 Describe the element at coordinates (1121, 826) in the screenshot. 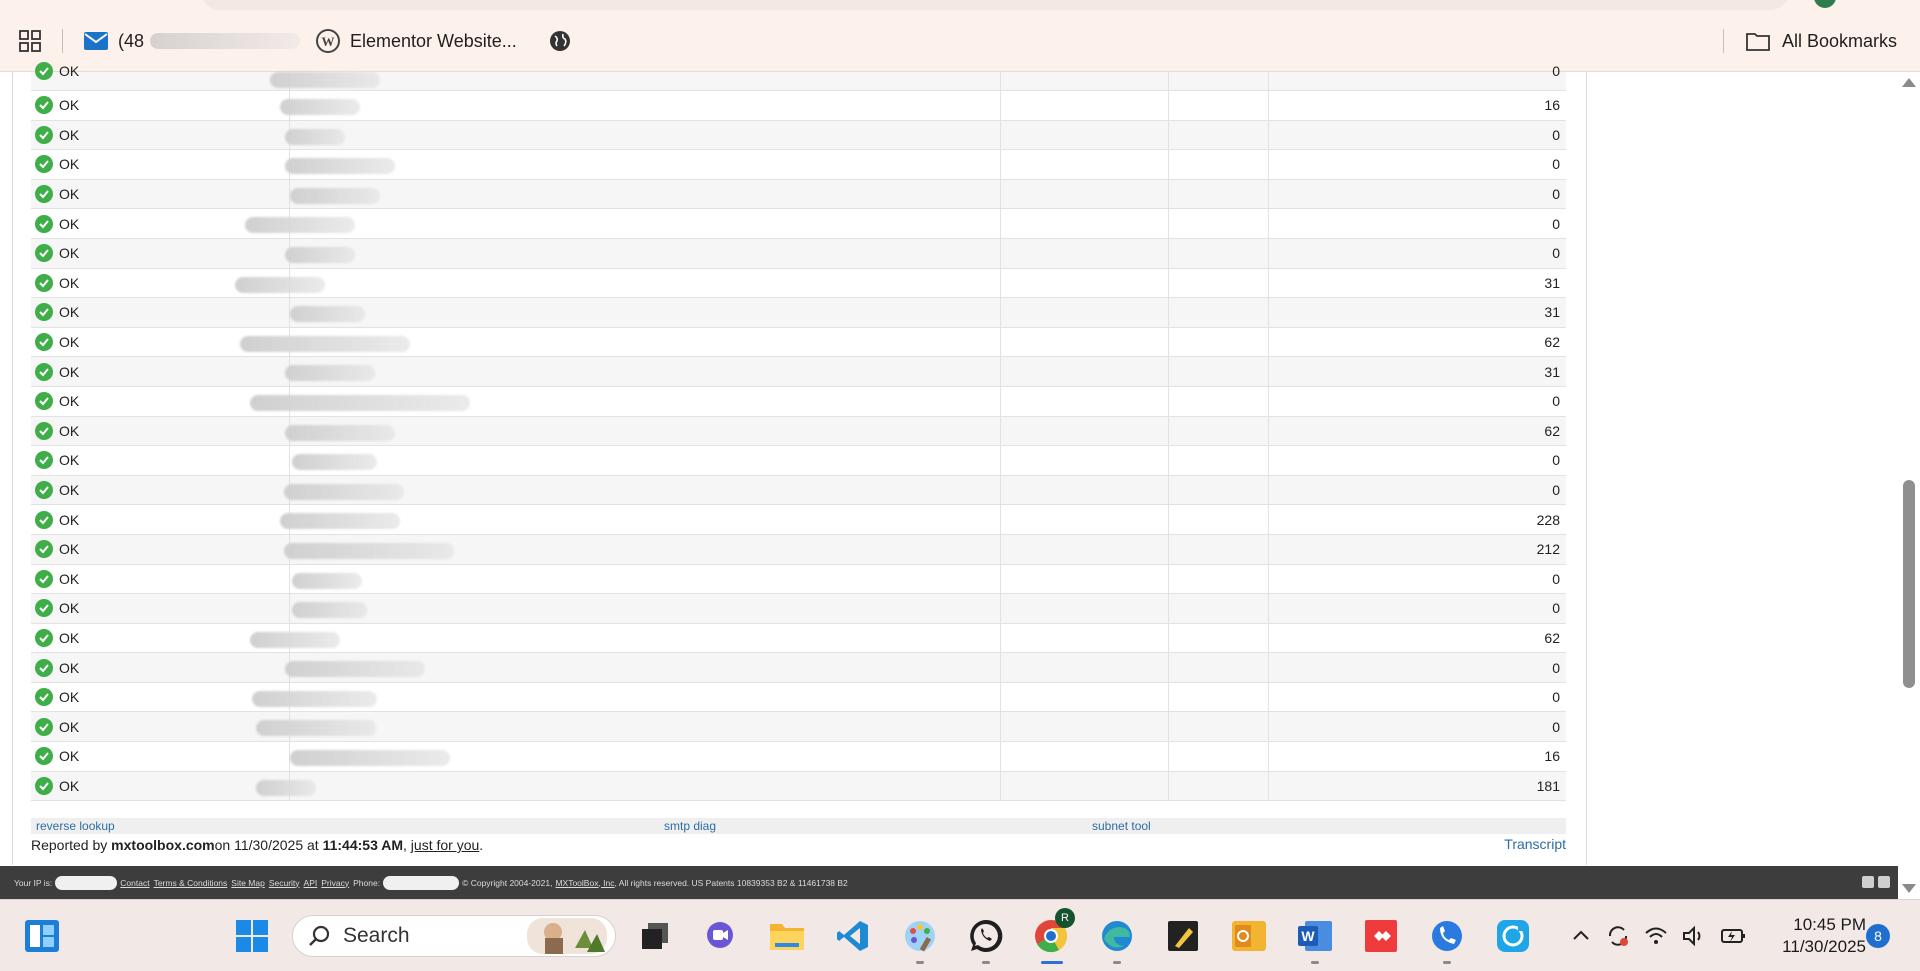

I see `subnet-tool-link: subnet tool` at that location.